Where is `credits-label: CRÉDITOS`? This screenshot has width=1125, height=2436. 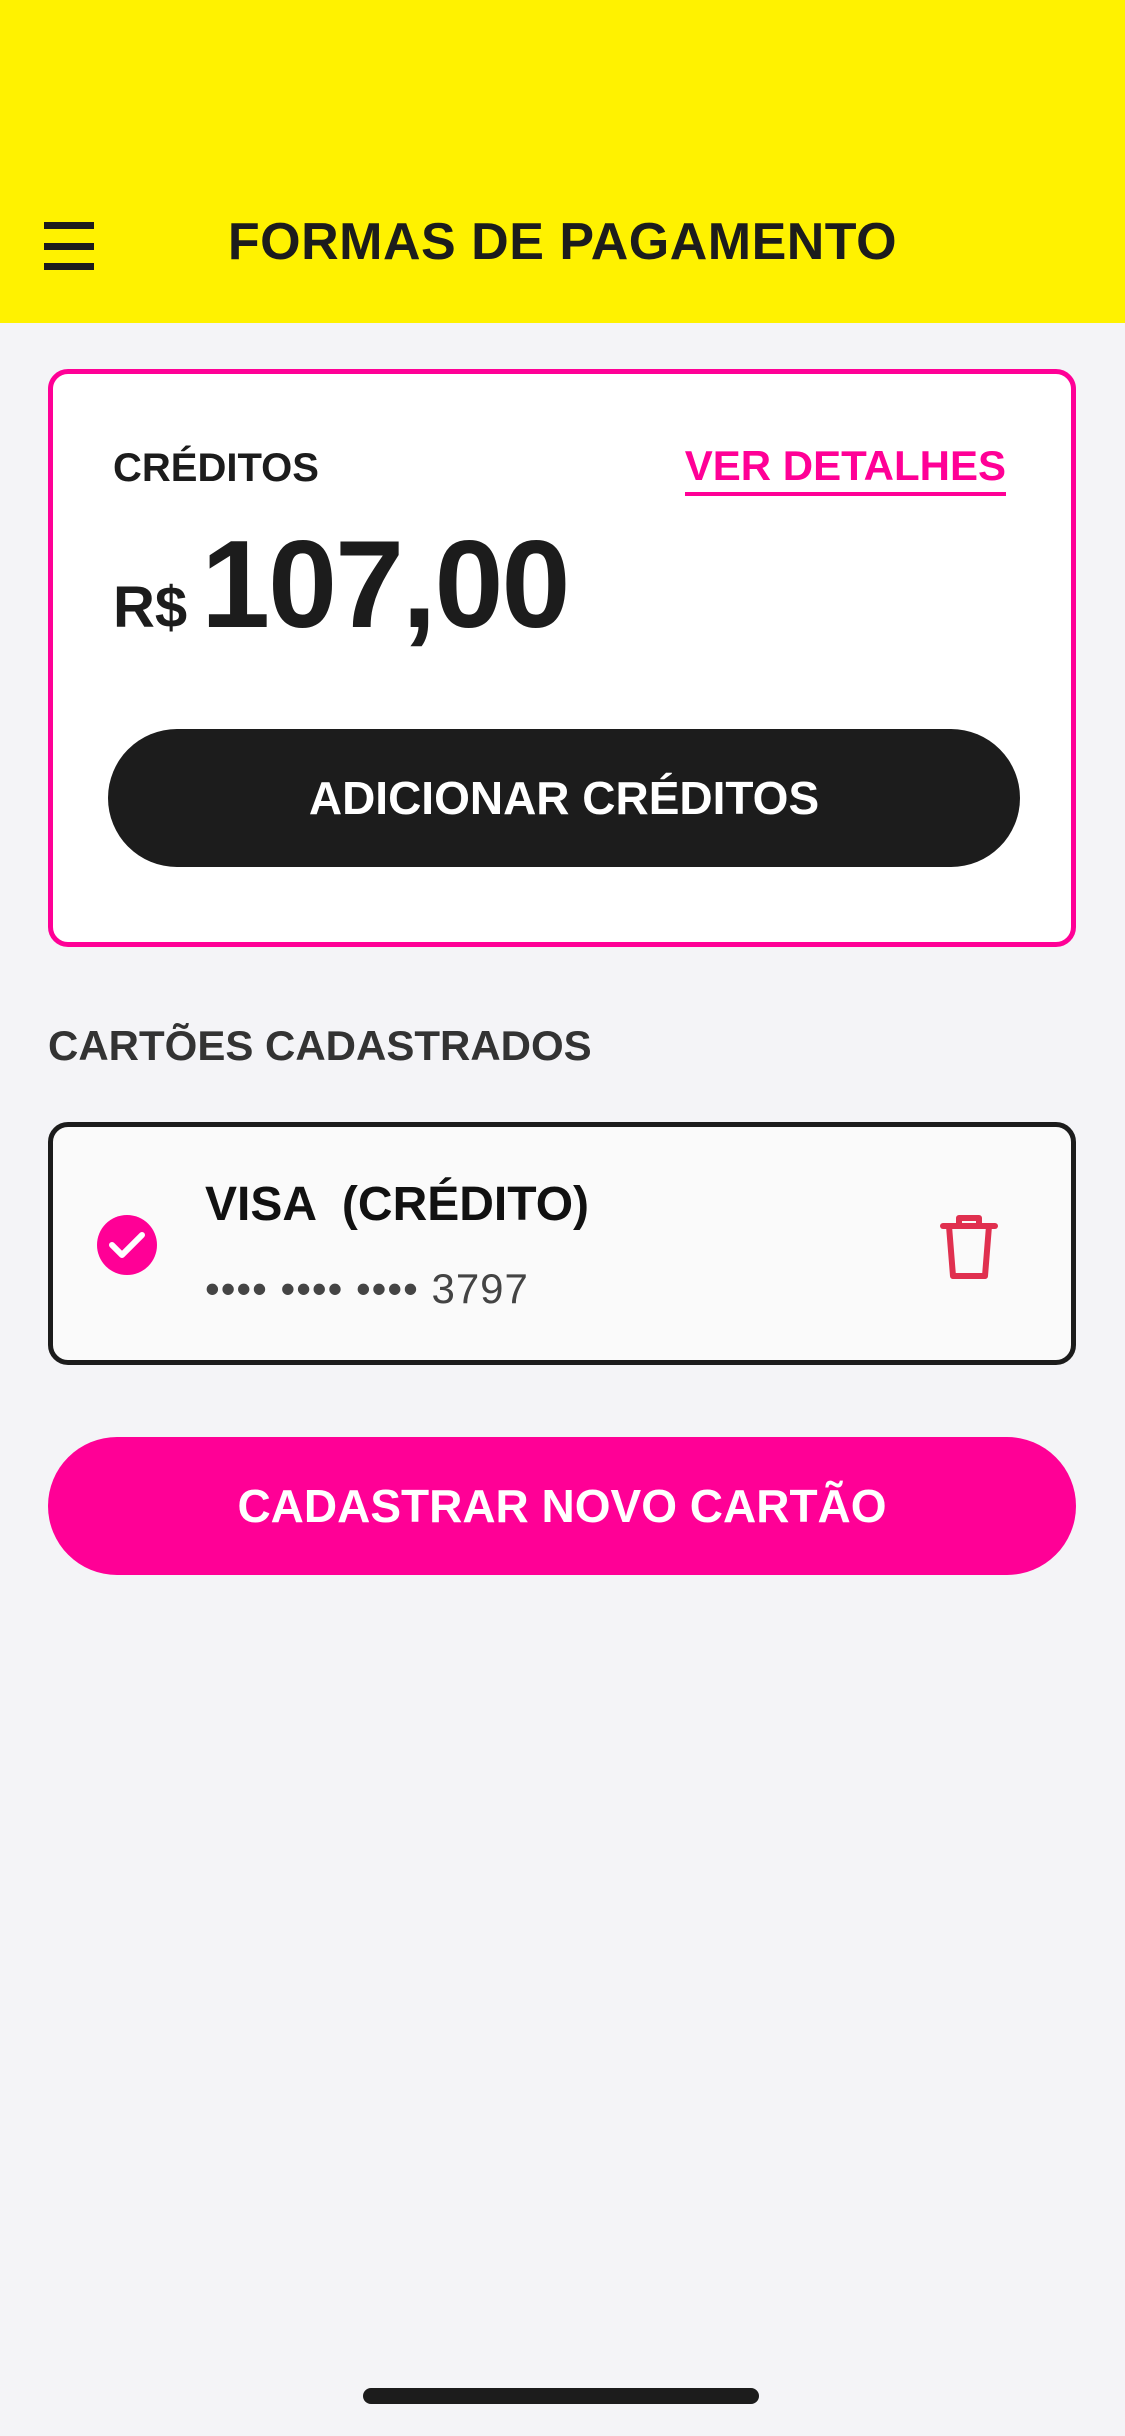
credits-label: CRÉDITOS is located at coordinates (216, 468).